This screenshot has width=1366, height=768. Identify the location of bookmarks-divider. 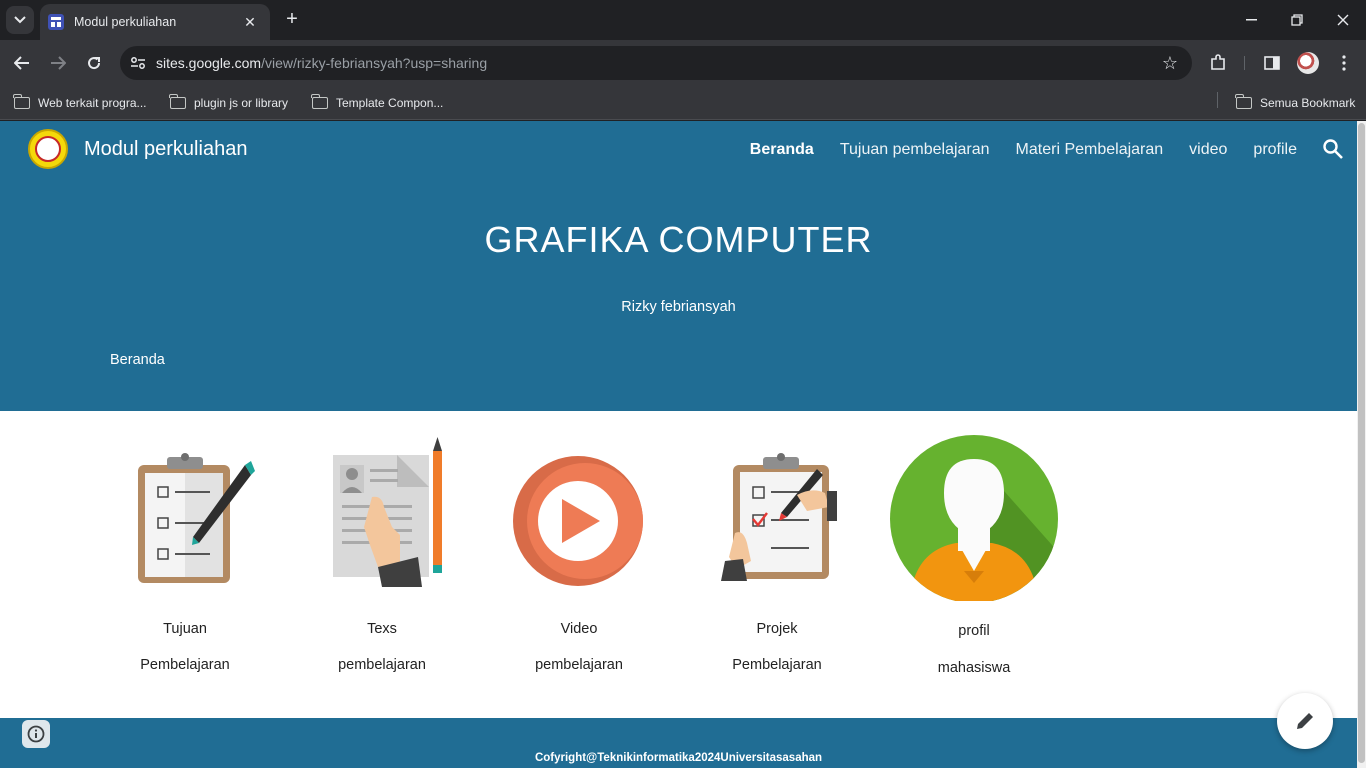
(1217, 100).